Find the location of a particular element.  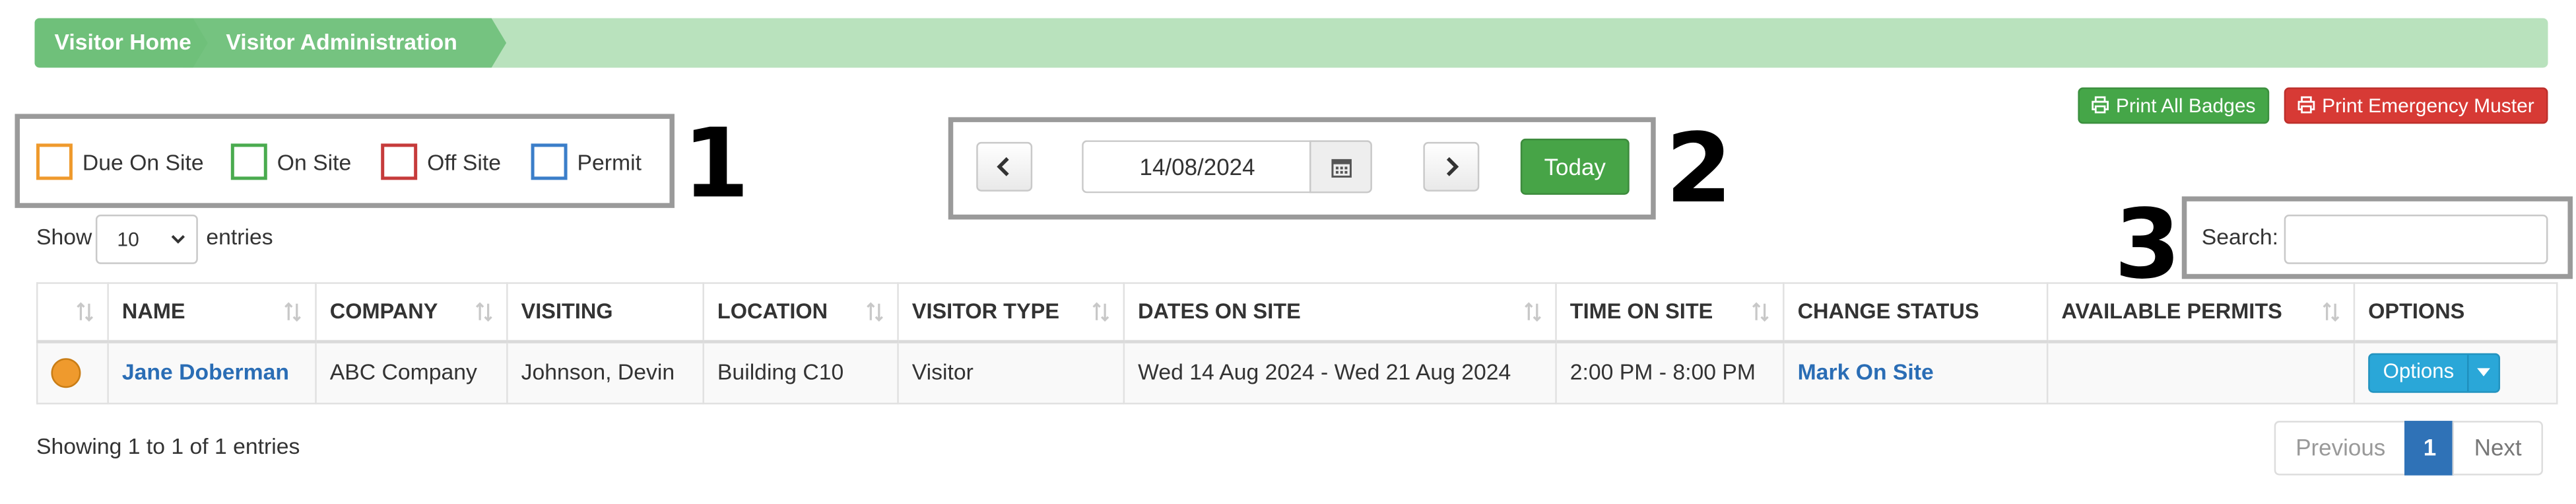

time-on-site-cell: 2:00 PM - 8:00 PM is located at coordinates (1670, 372).